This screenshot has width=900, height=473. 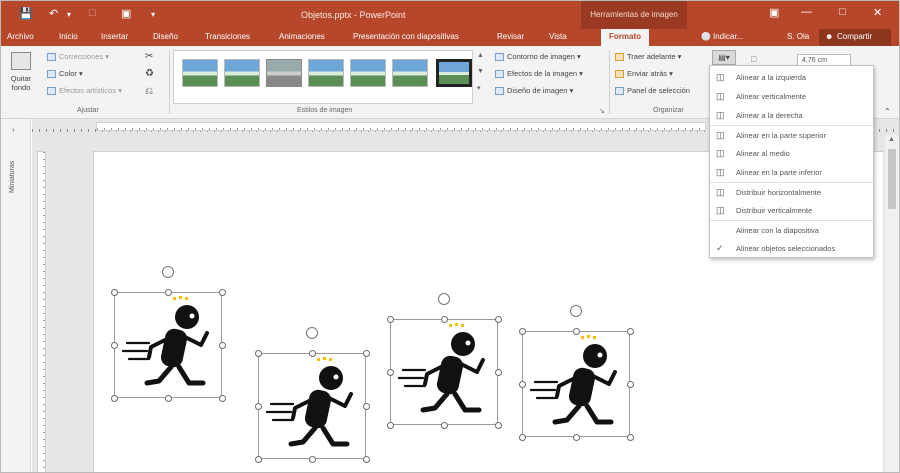 What do you see at coordinates (126, 13) in the screenshot?
I see `present-icon: ▣` at bounding box center [126, 13].